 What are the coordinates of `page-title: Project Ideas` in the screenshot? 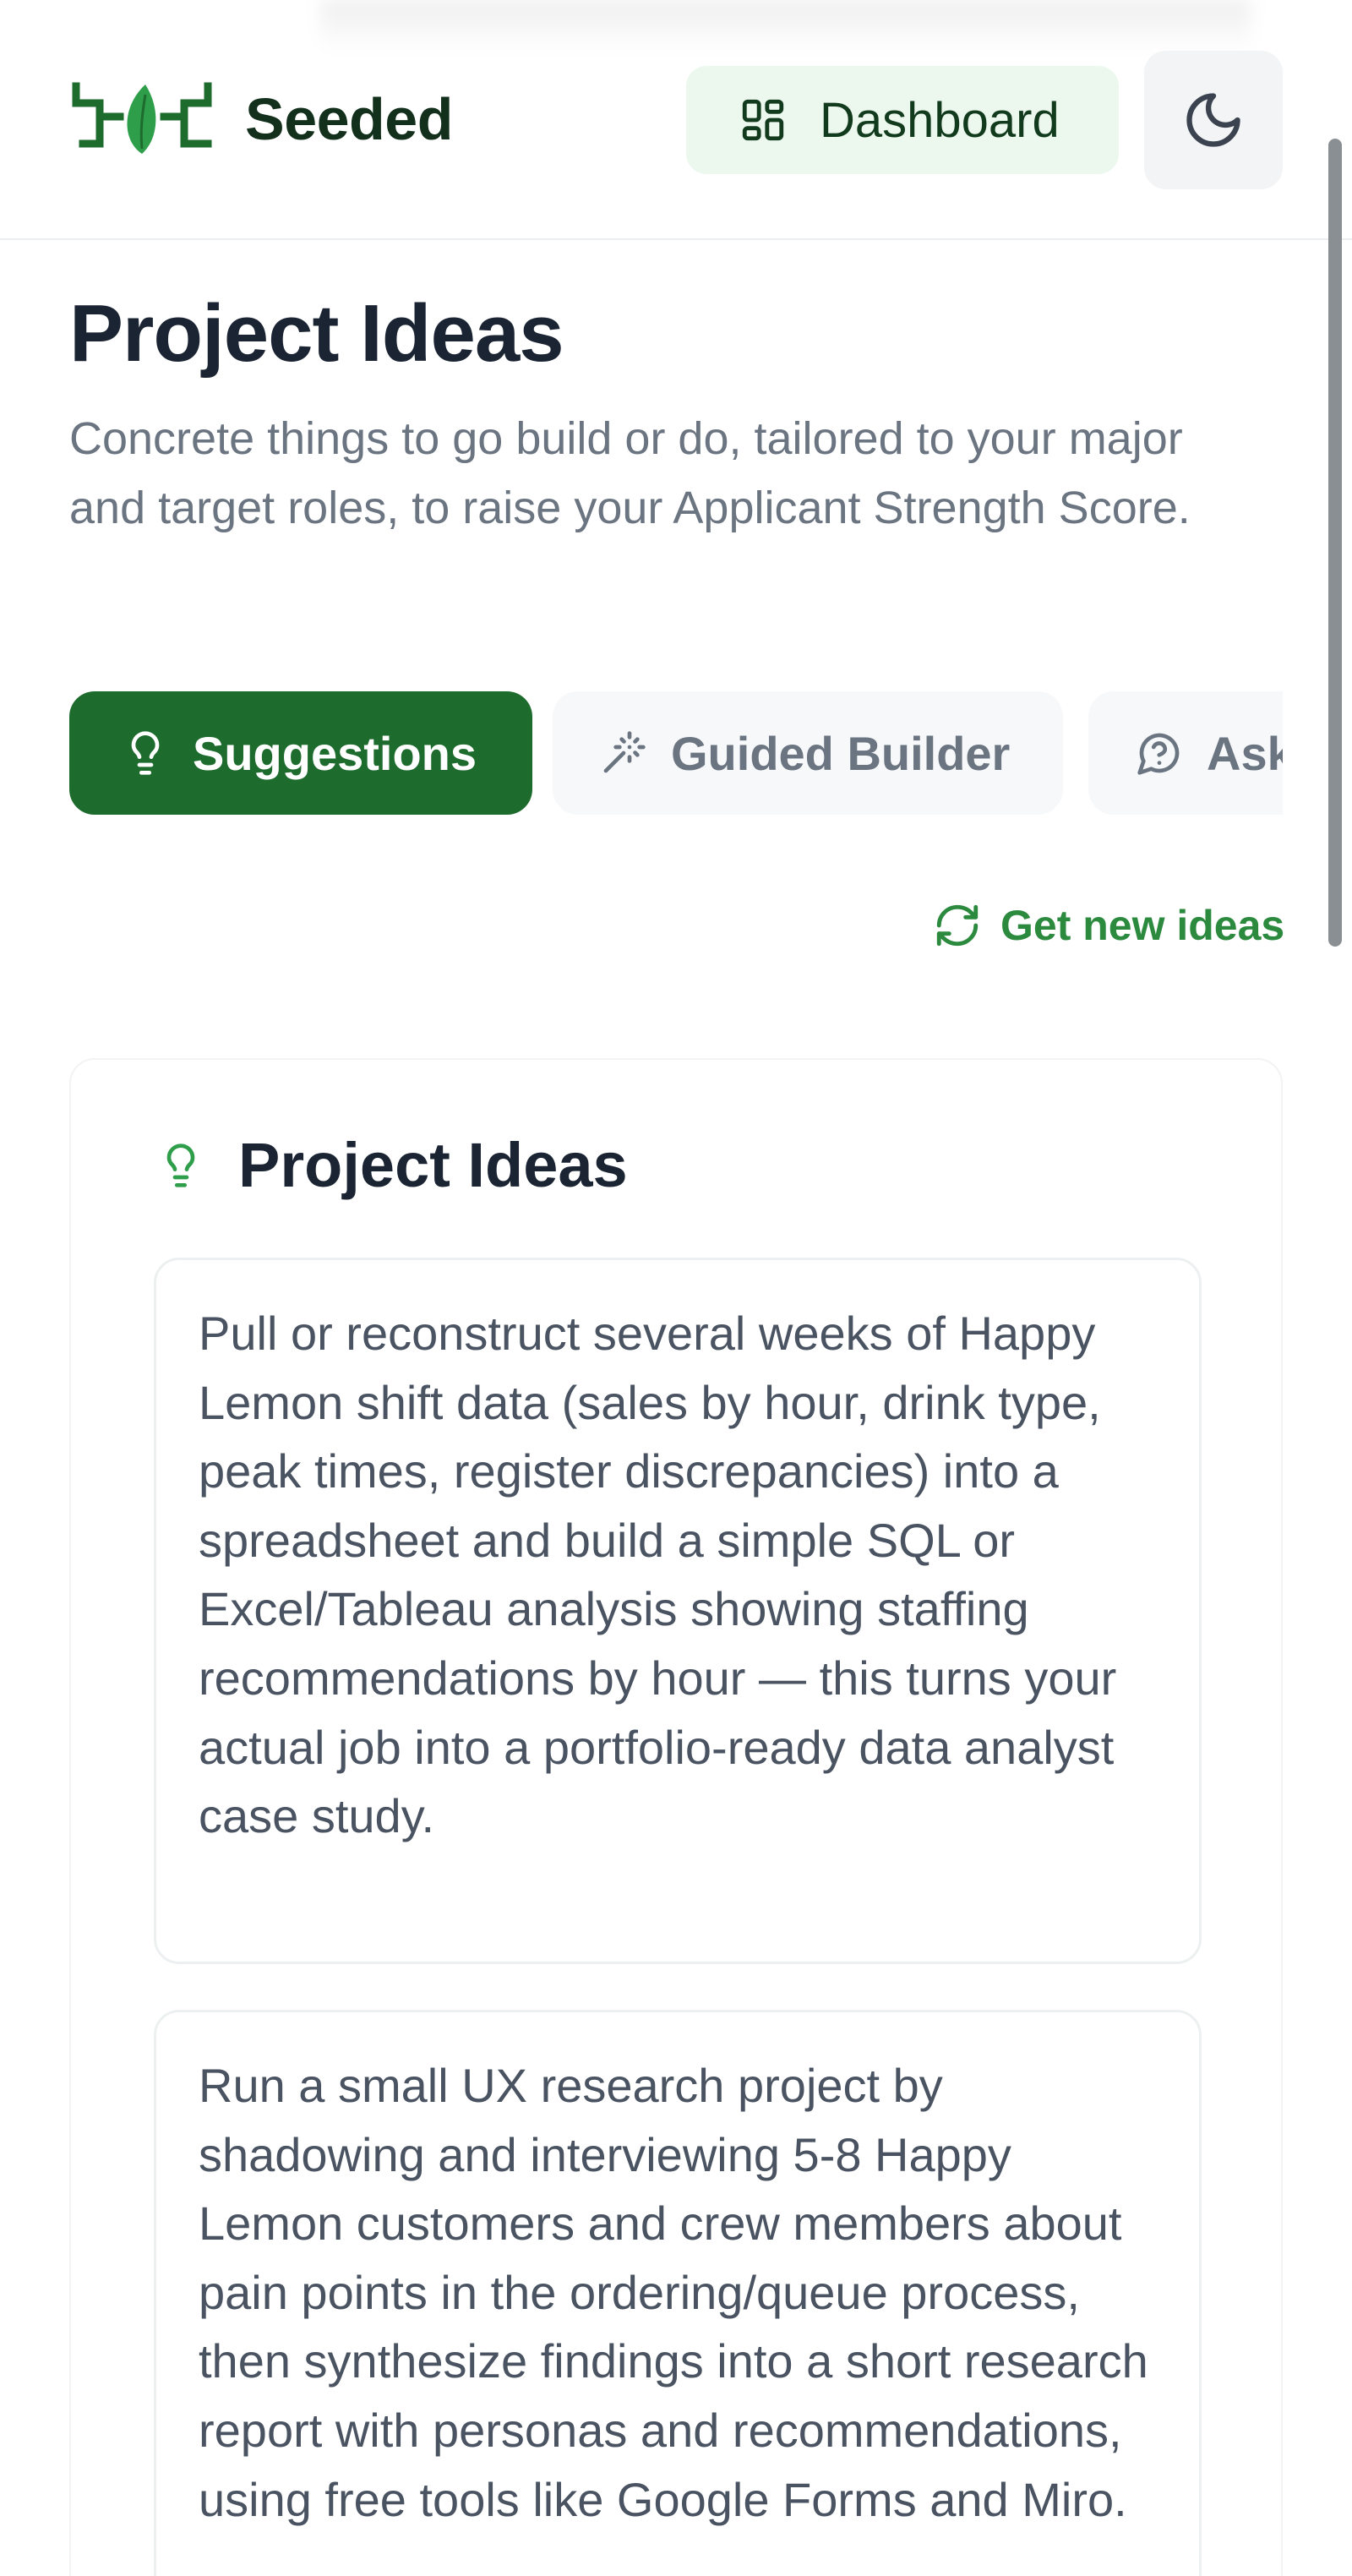 It's located at (316, 333).